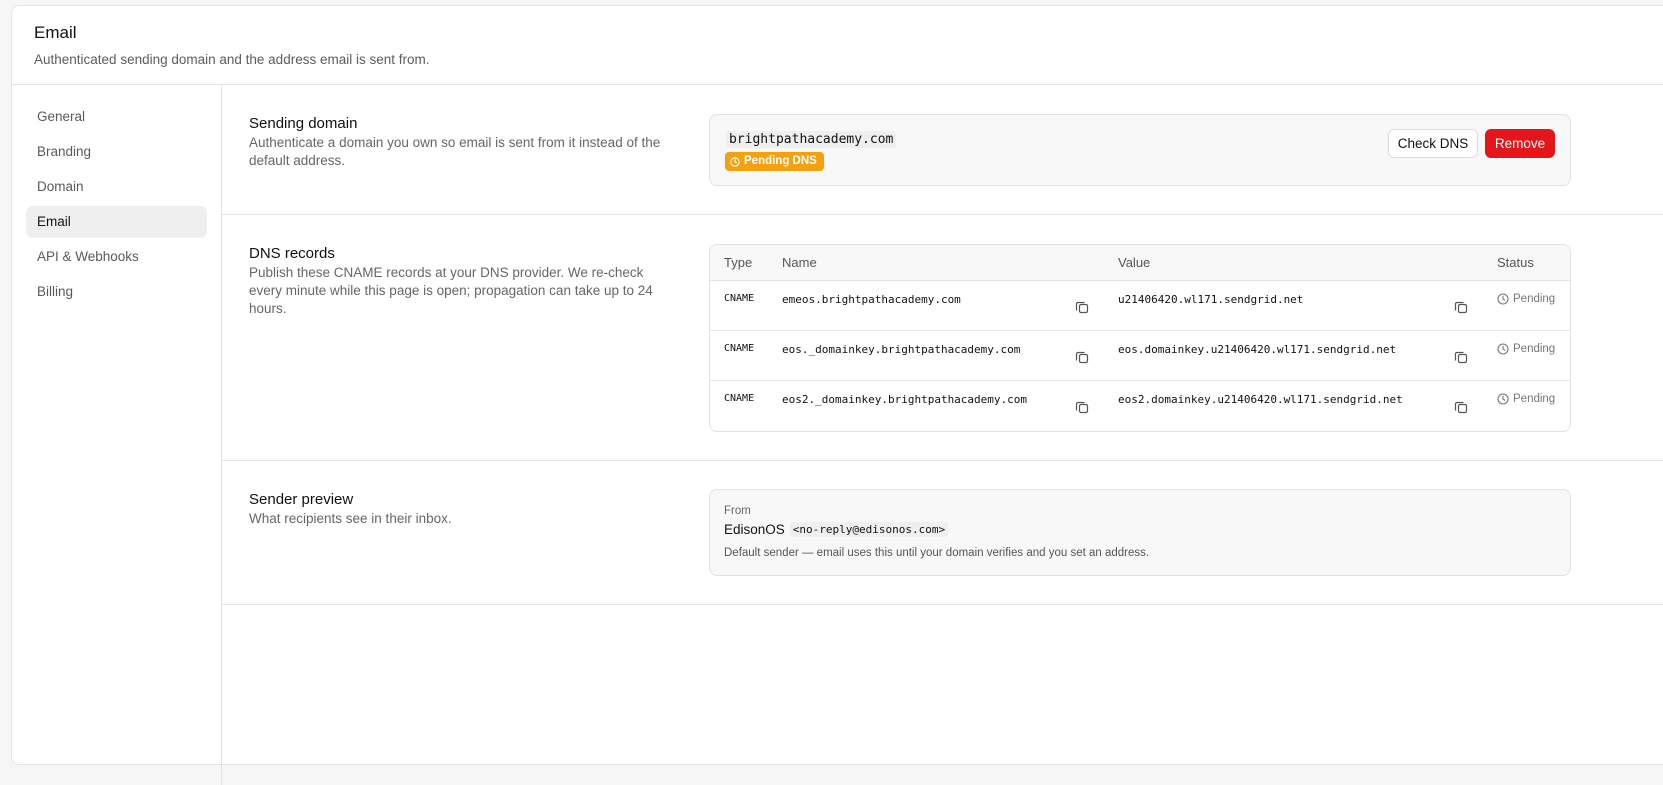  What do you see at coordinates (1533, 263) in the screenshot?
I see `column-header-status: Status` at bounding box center [1533, 263].